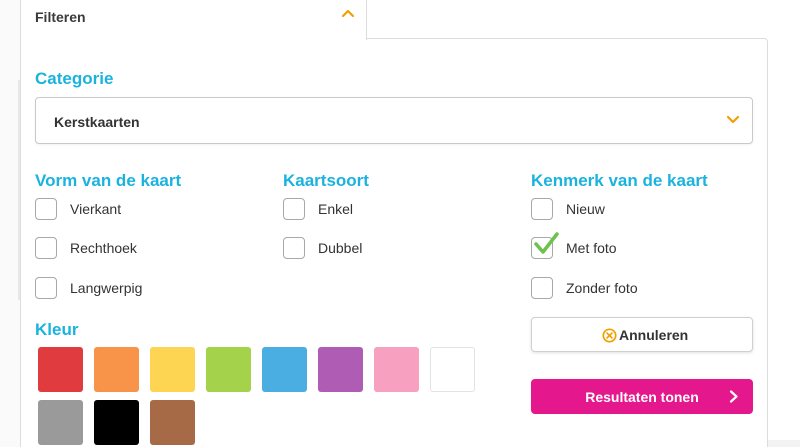  I want to click on show-results-button: Resultaten tonen, so click(642, 396).